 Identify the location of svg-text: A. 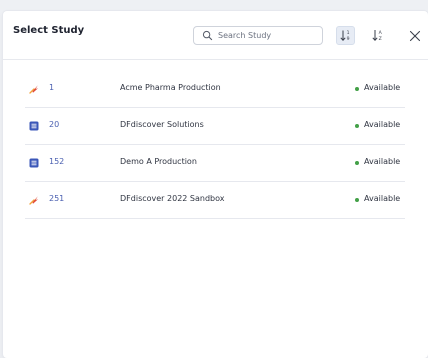
(381, 33).